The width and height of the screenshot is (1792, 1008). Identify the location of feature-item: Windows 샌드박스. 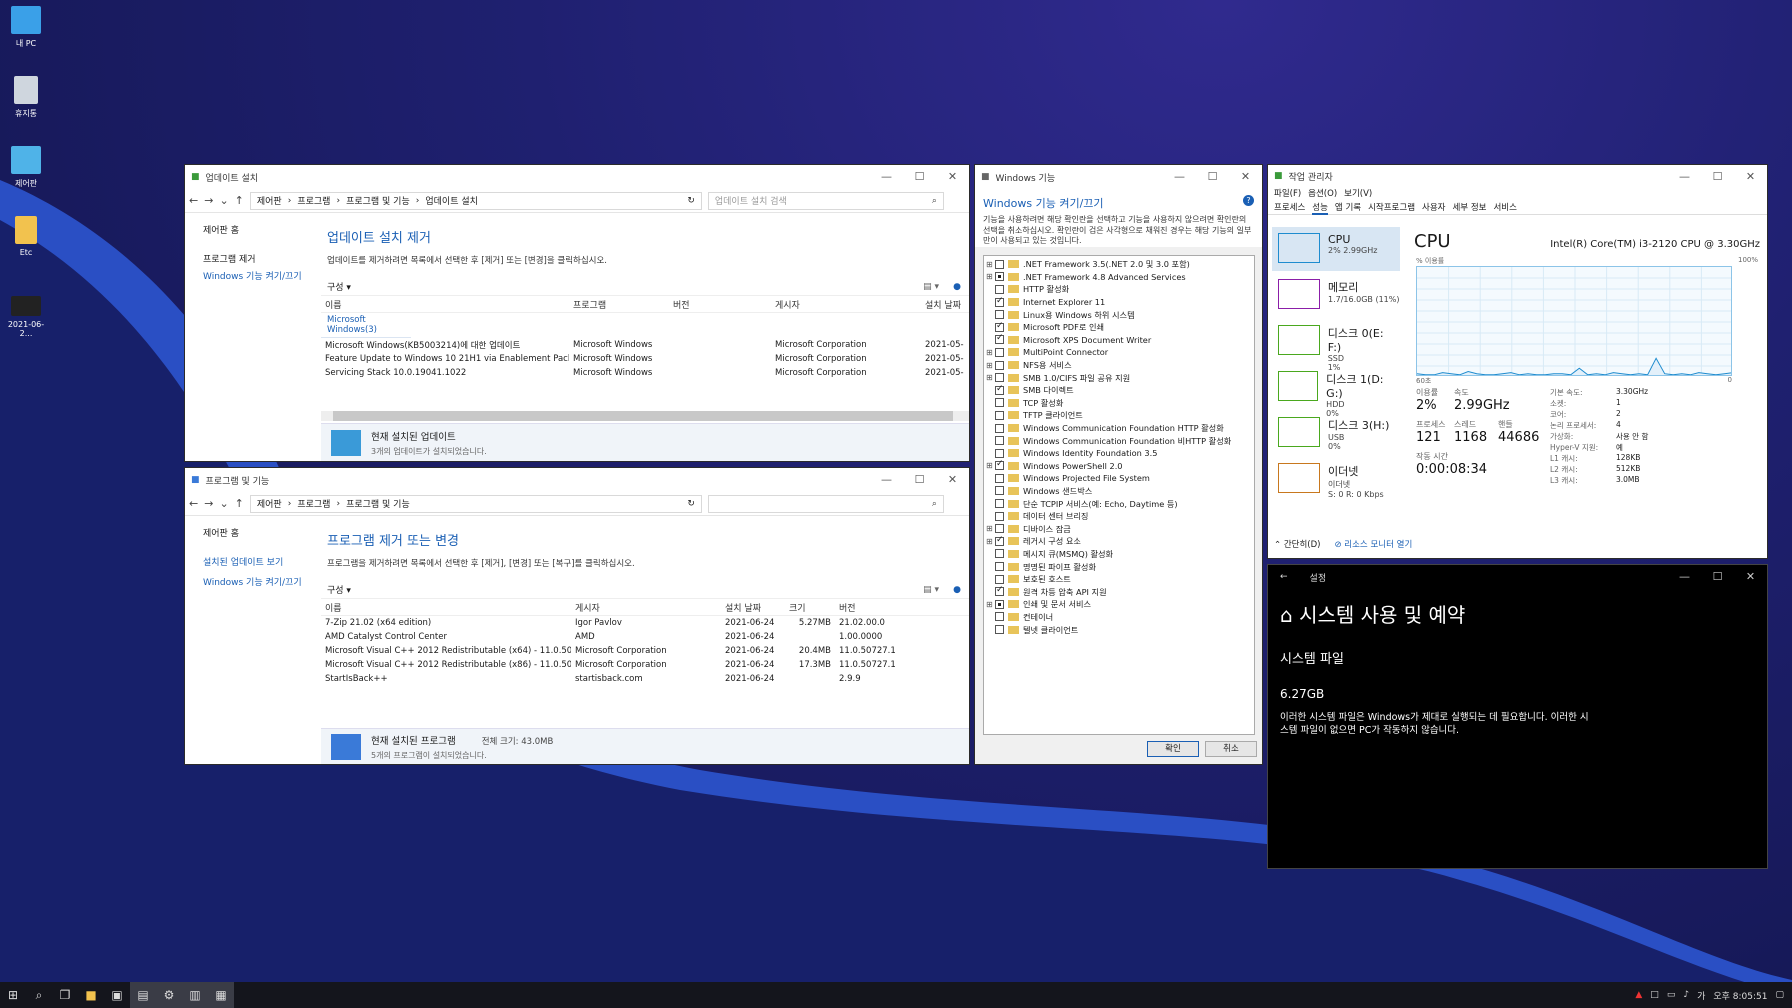
(1119, 491).